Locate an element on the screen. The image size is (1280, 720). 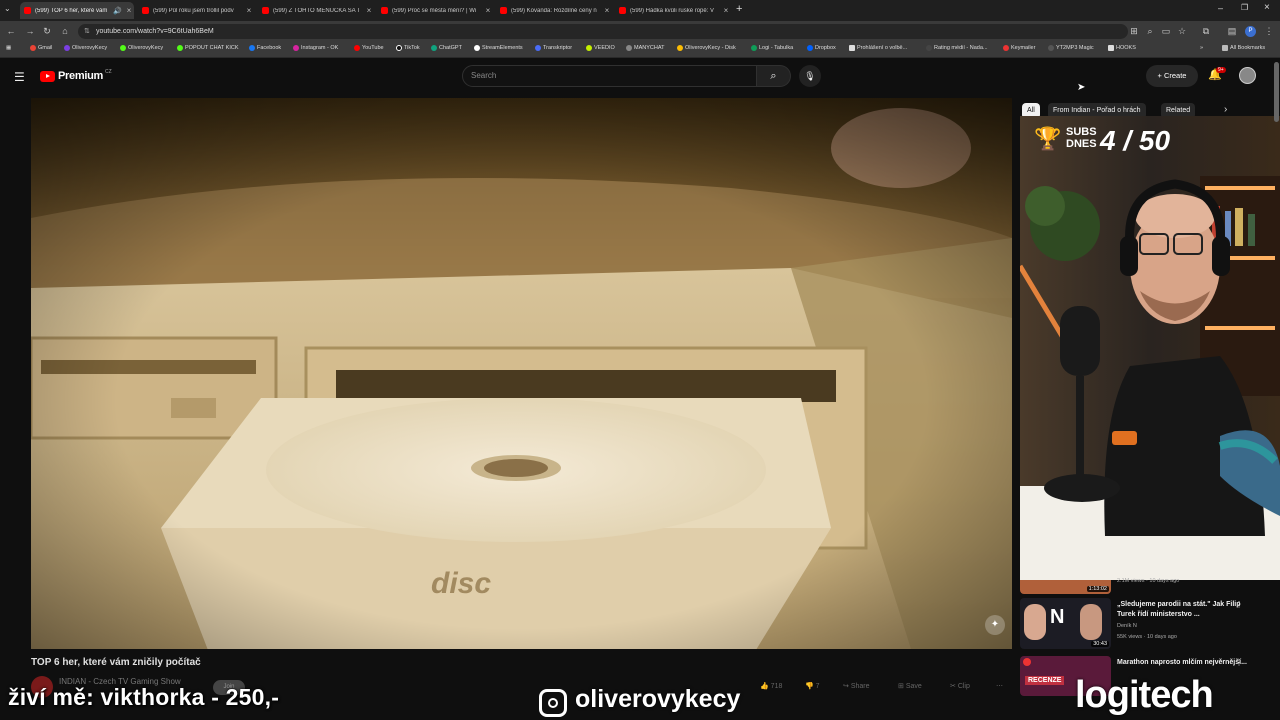
hamburger-menu-icon: ☰ is located at coordinates (19, 77).